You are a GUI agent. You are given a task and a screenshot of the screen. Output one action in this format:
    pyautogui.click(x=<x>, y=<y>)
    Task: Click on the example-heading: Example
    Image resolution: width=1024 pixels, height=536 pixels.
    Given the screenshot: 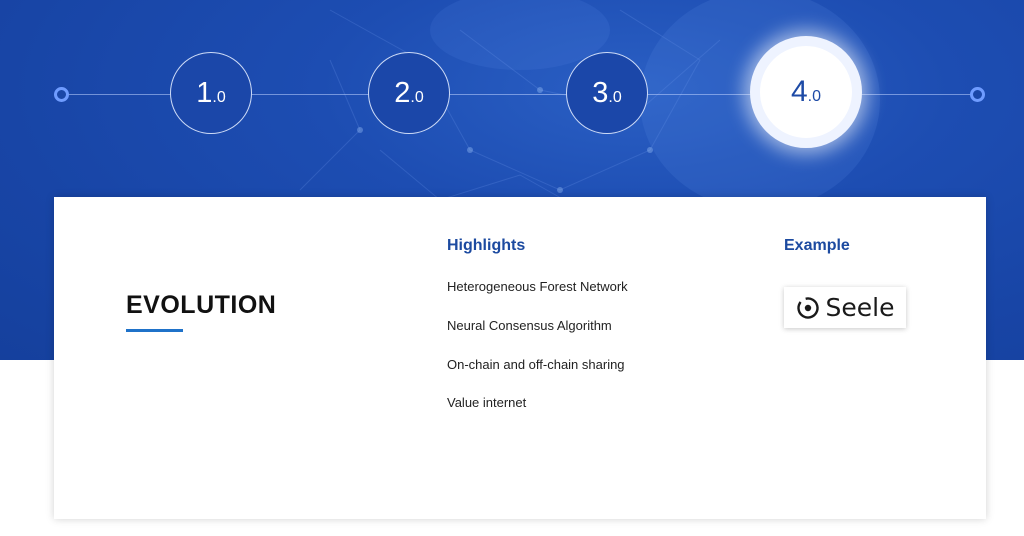 What is the action you would take?
    pyautogui.click(x=817, y=245)
    